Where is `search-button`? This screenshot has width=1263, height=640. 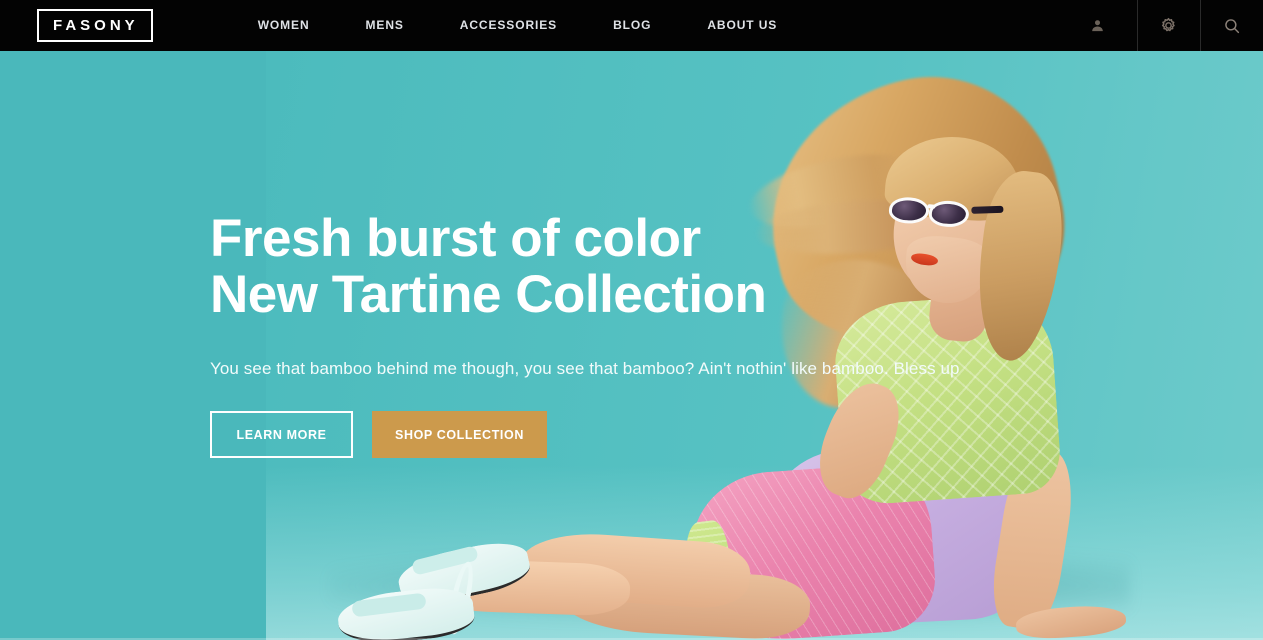
search-button is located at coordinates (1231, 25).